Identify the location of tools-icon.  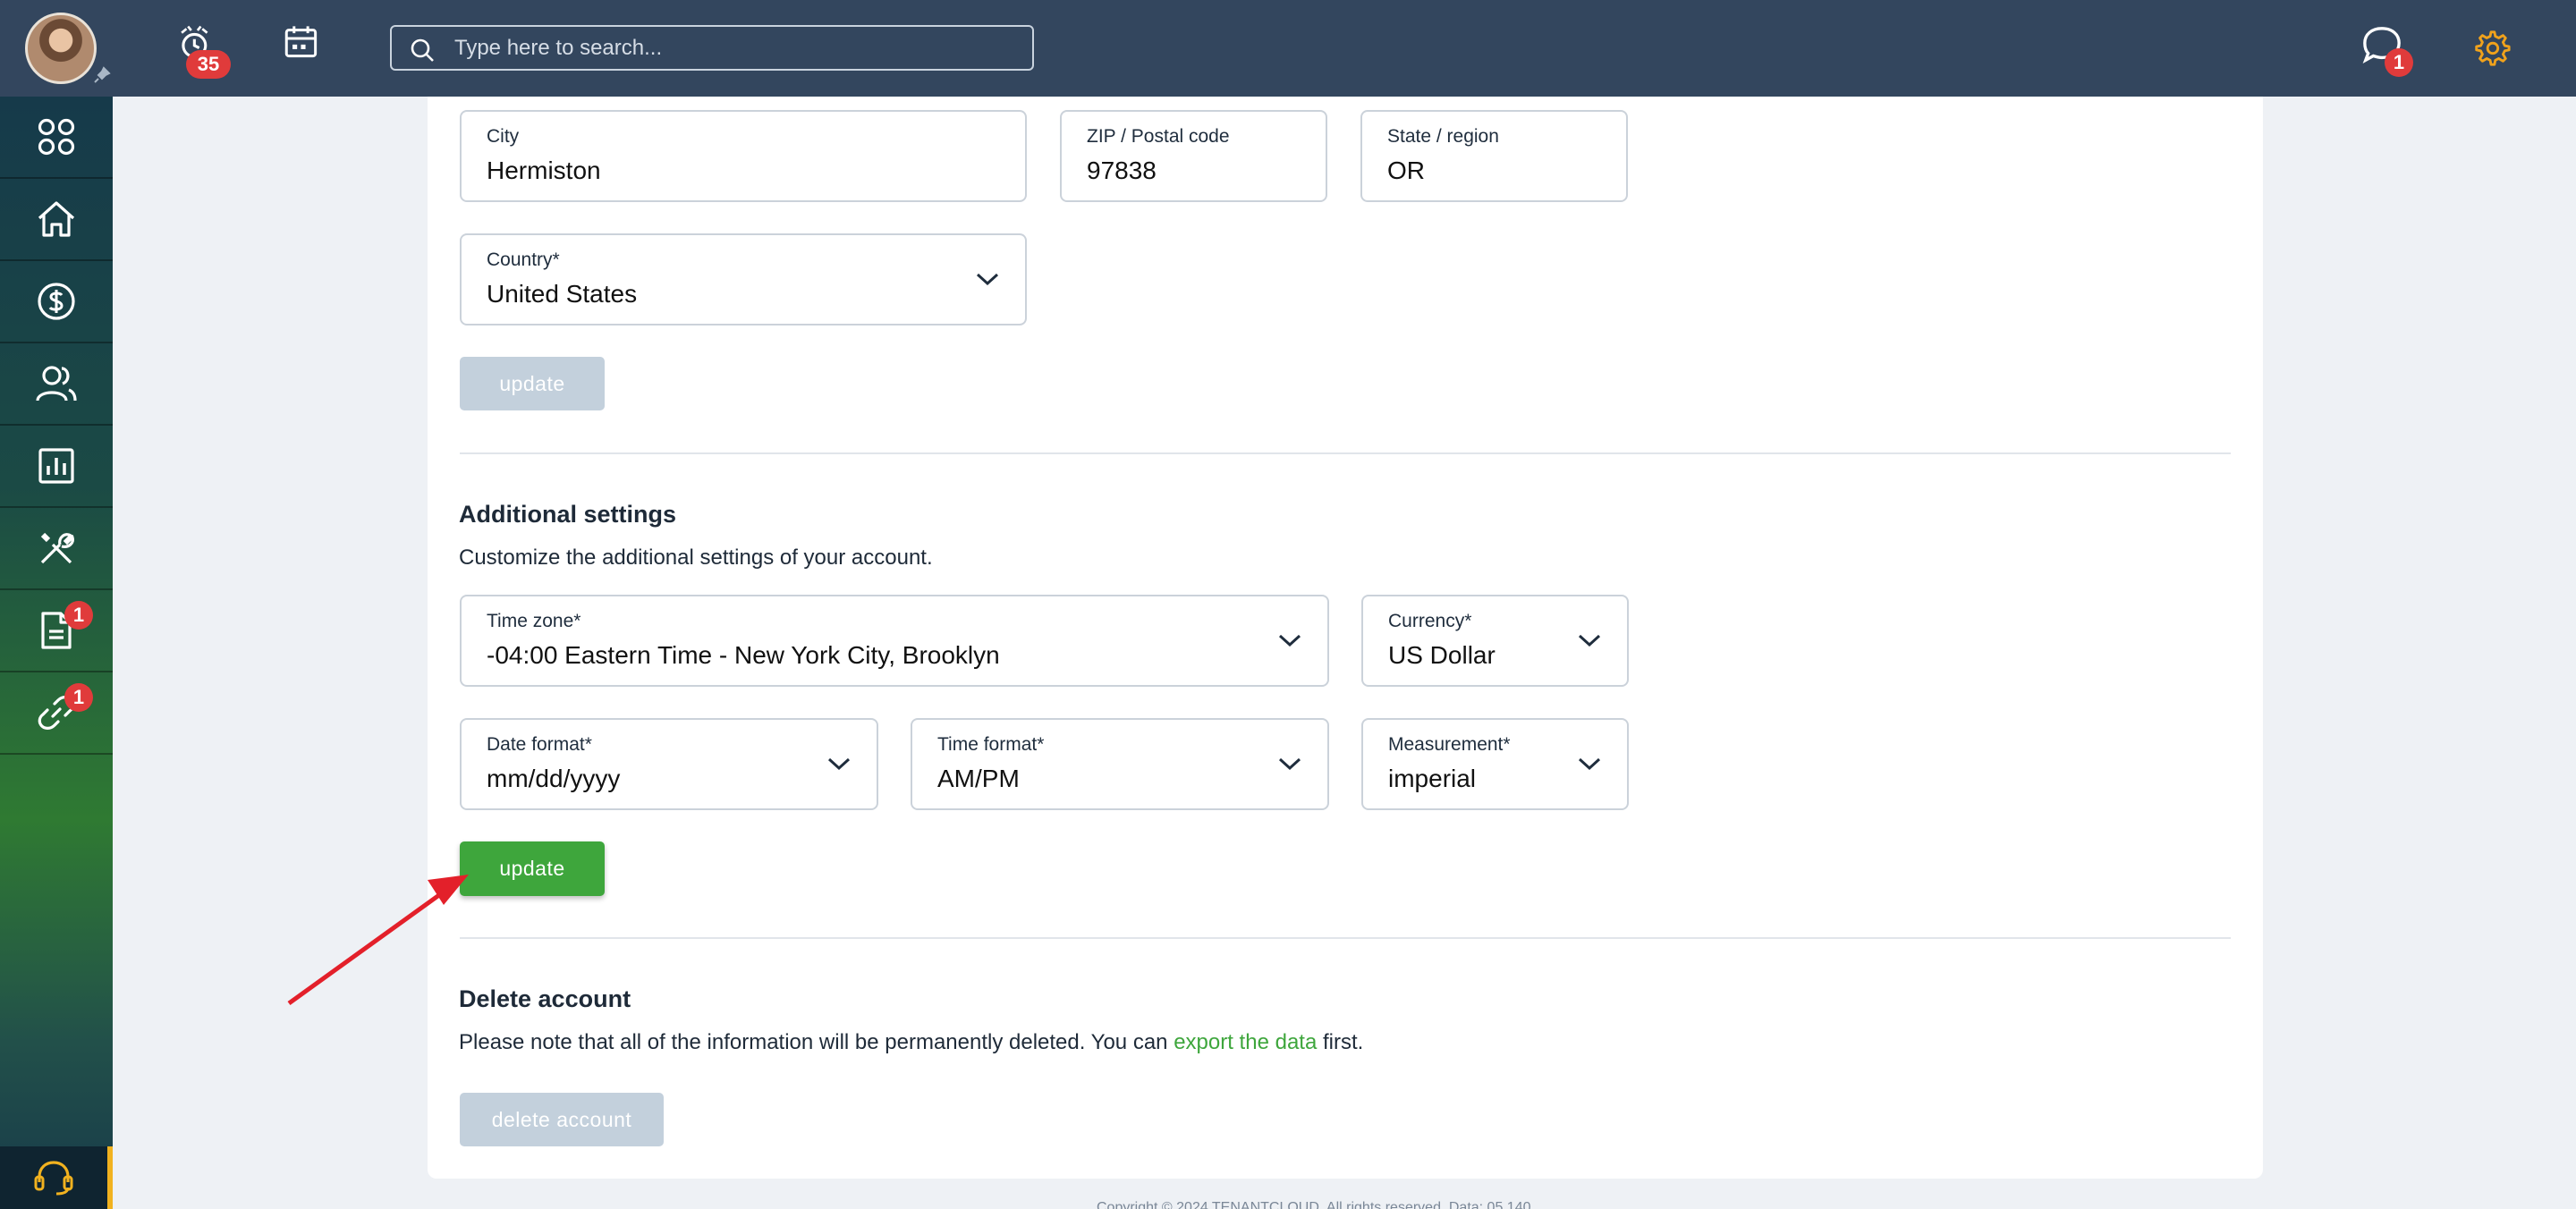
(57, 548).